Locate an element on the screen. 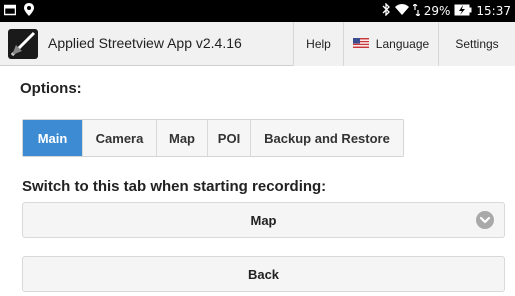 The width and height of the screenshot is (515, 296). window-icon is located at coordinates (10, 11).